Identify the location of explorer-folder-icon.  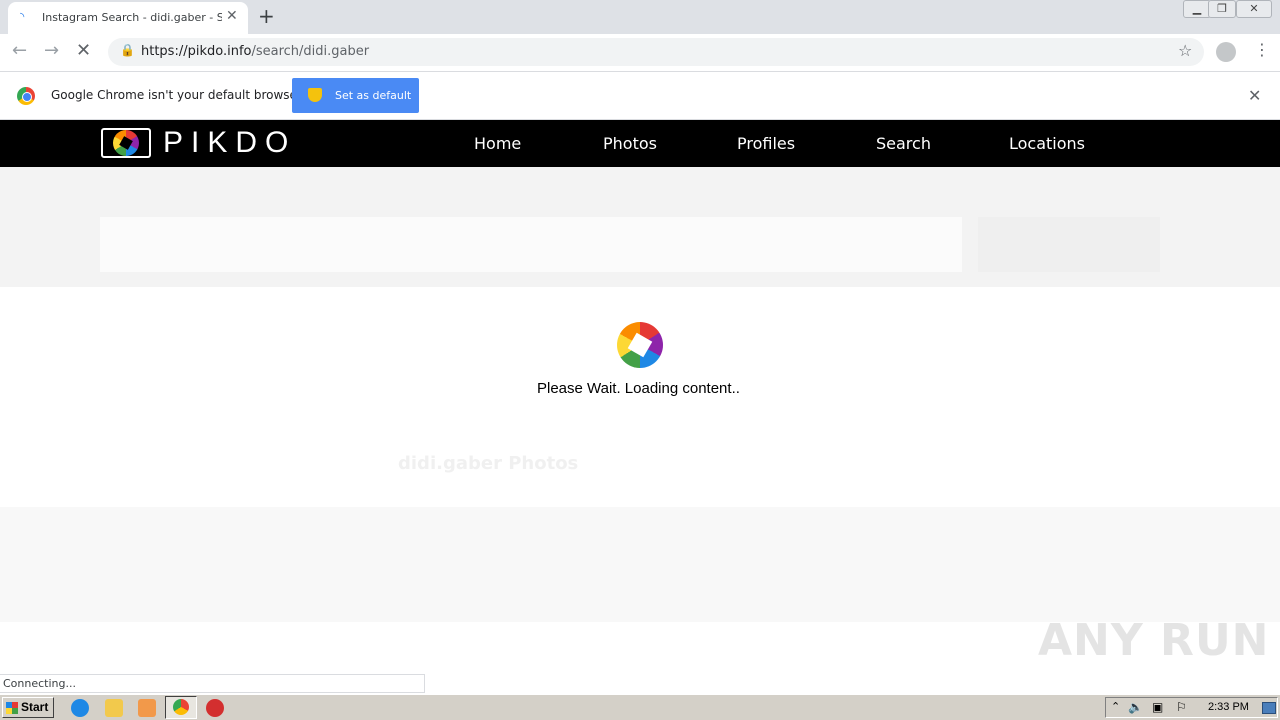
(114, 708).